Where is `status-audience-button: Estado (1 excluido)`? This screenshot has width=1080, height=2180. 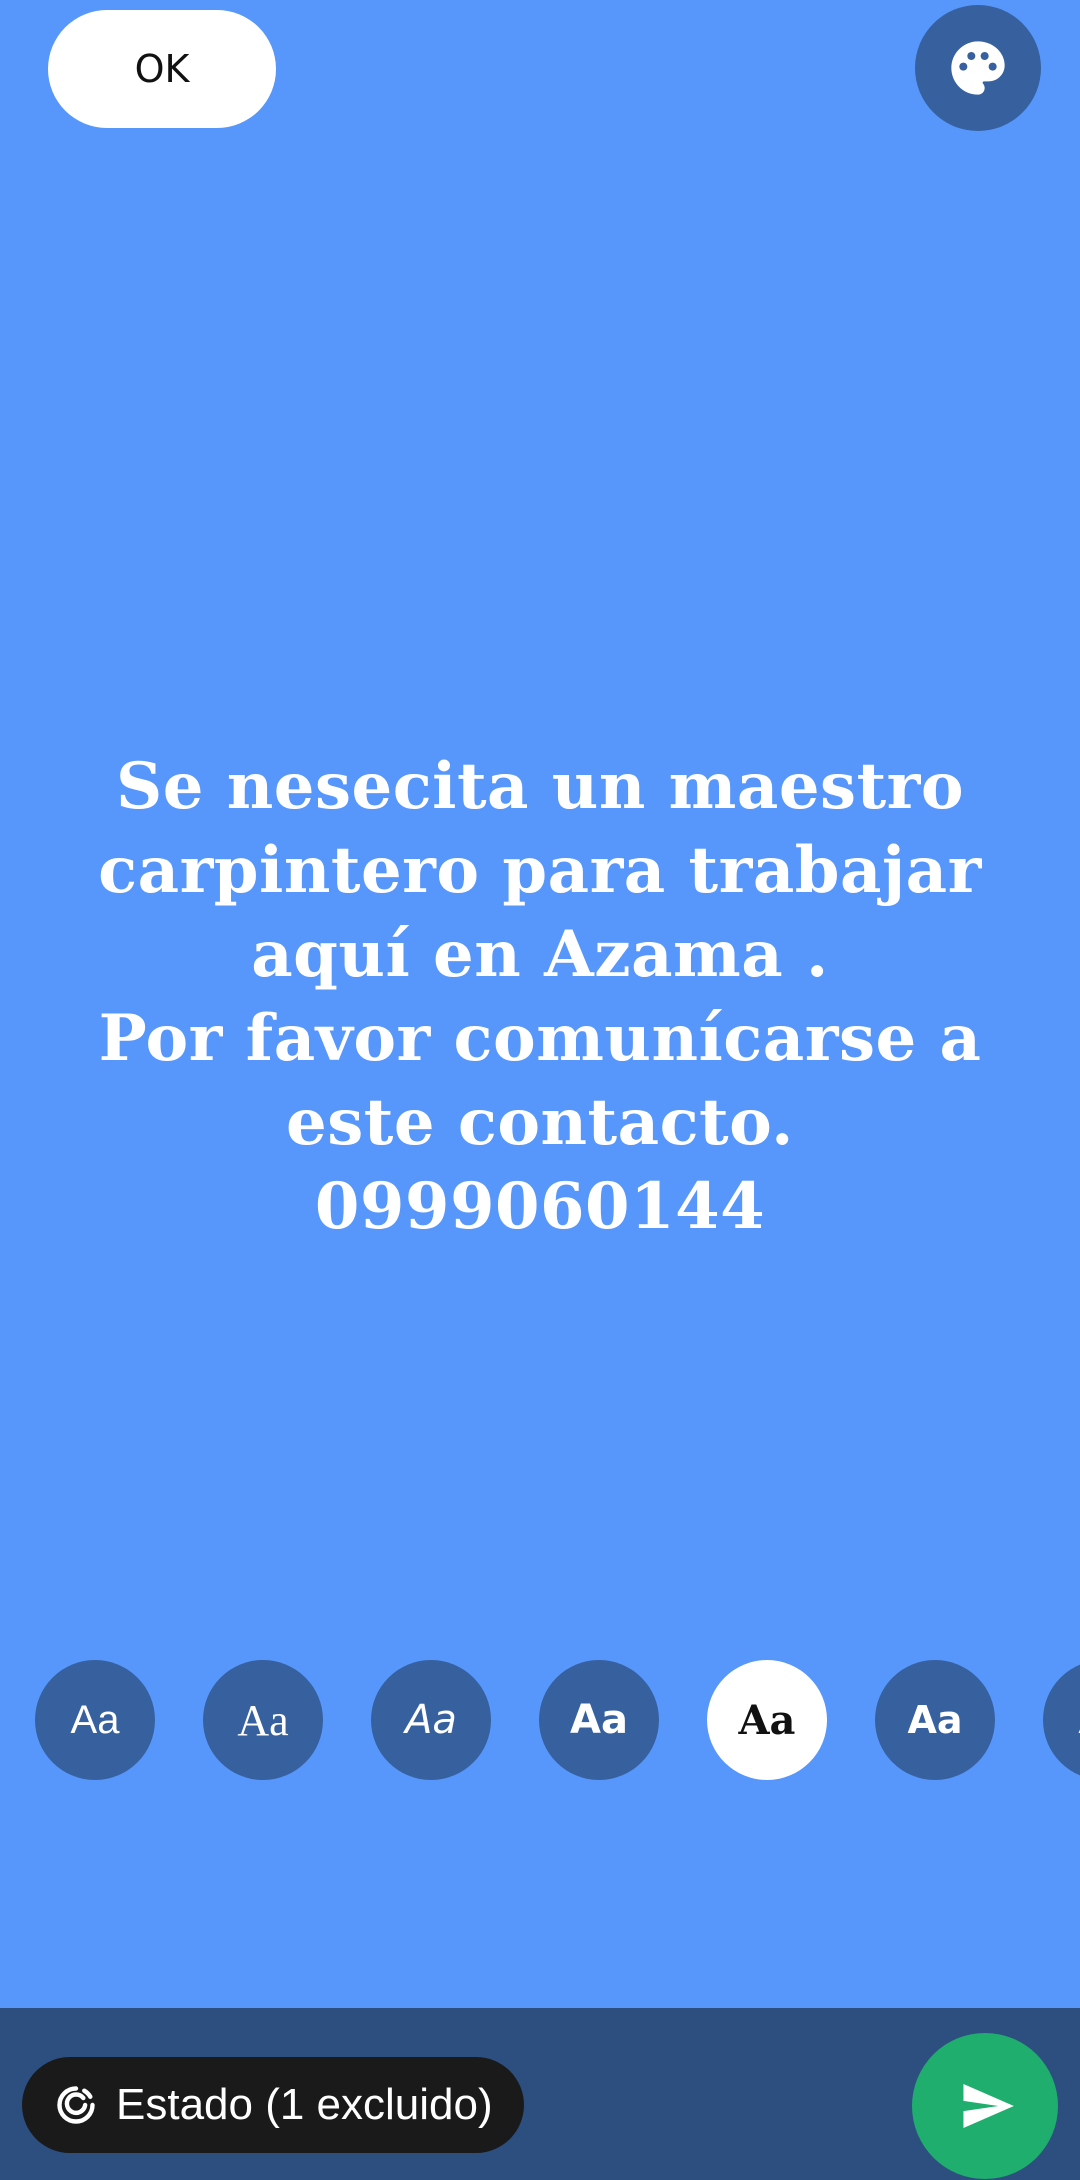 status-audience-button: Estado (1 excluido) is located at coordinates (273, 2105).